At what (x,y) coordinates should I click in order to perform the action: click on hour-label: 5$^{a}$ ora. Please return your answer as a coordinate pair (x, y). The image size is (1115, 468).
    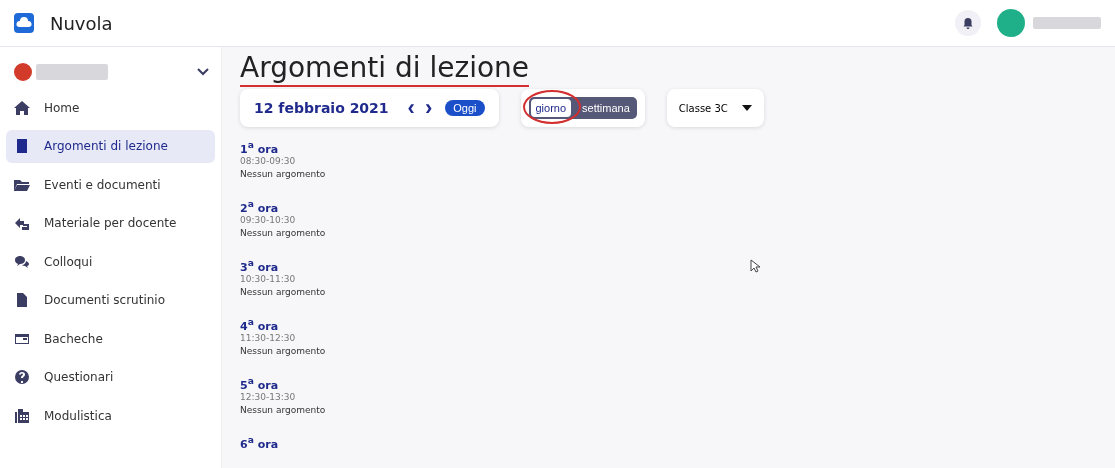
    Looking at the image, I should click on (259, 383).